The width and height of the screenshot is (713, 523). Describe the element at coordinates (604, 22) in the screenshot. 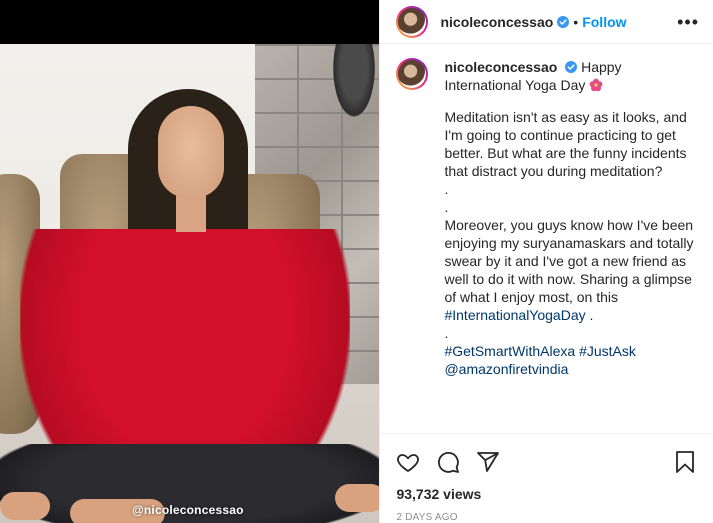

I see `follow-button: Follow` at that location.